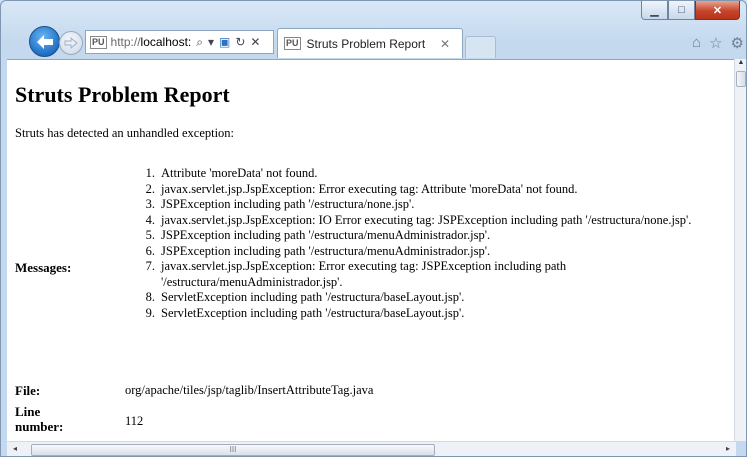 This screenshot has width=747, height=457. Describe the element at coordinates (240, 42) in the screenshot. I see `refresh-icon: ↻` at that location.